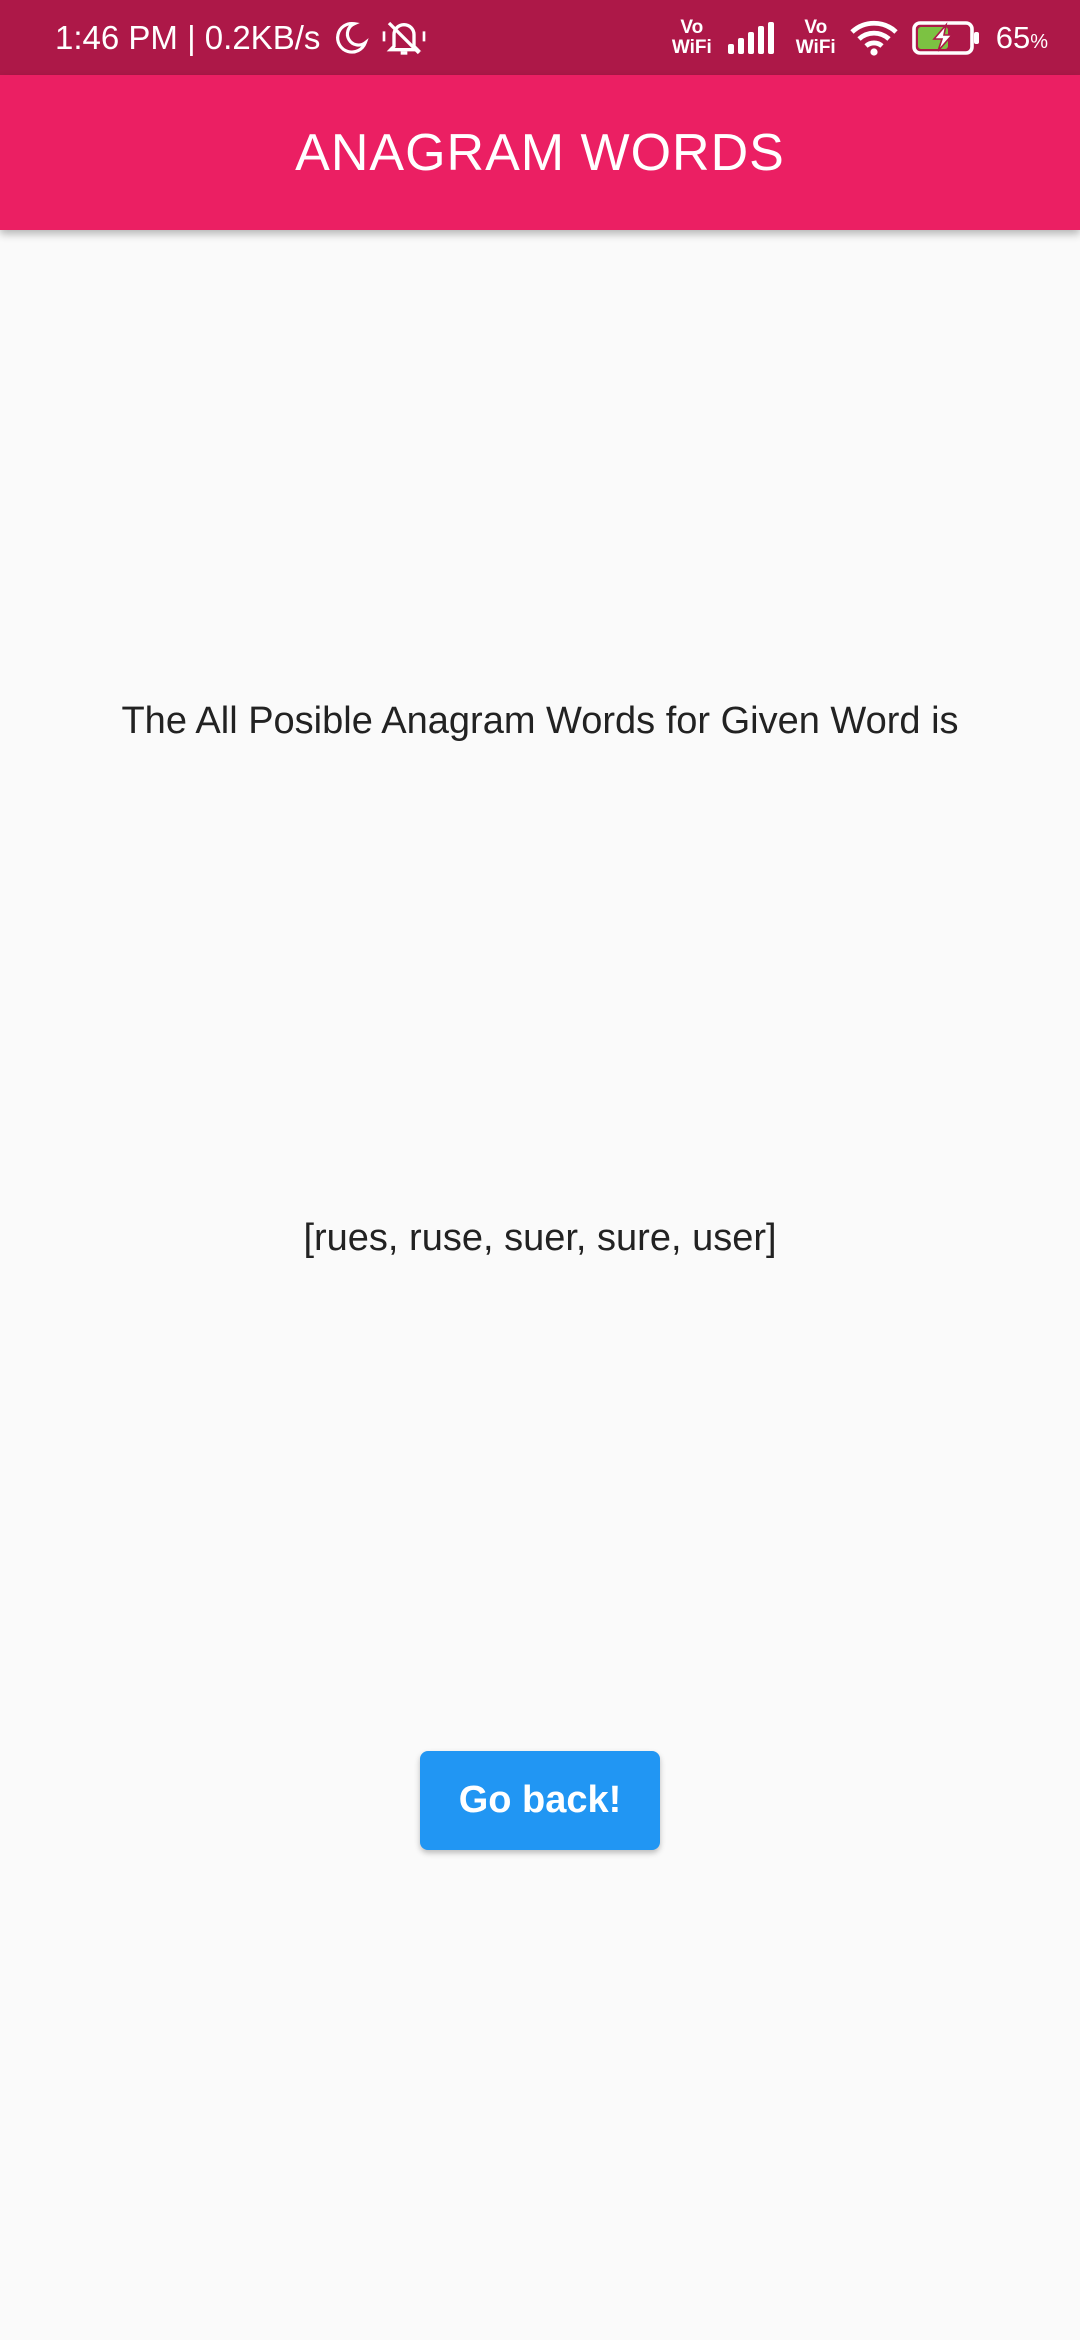 The height and width of the screenshot is (2340, 1080). I want to click on bell-muted-icon, so click(404, 38).